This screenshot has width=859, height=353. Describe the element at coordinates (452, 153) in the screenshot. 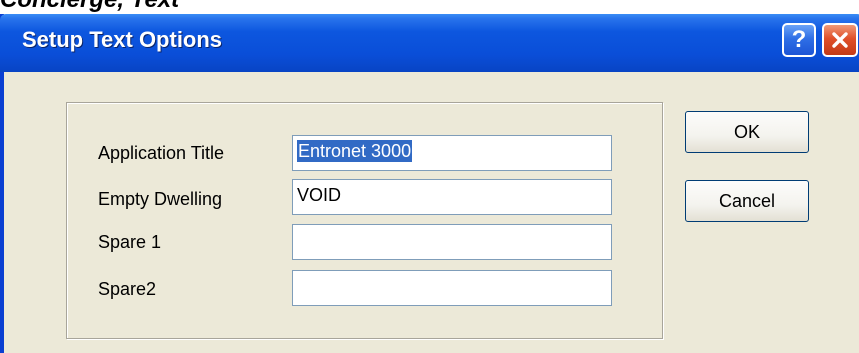

I see `application-title-input: Entronet 3000` at that location.